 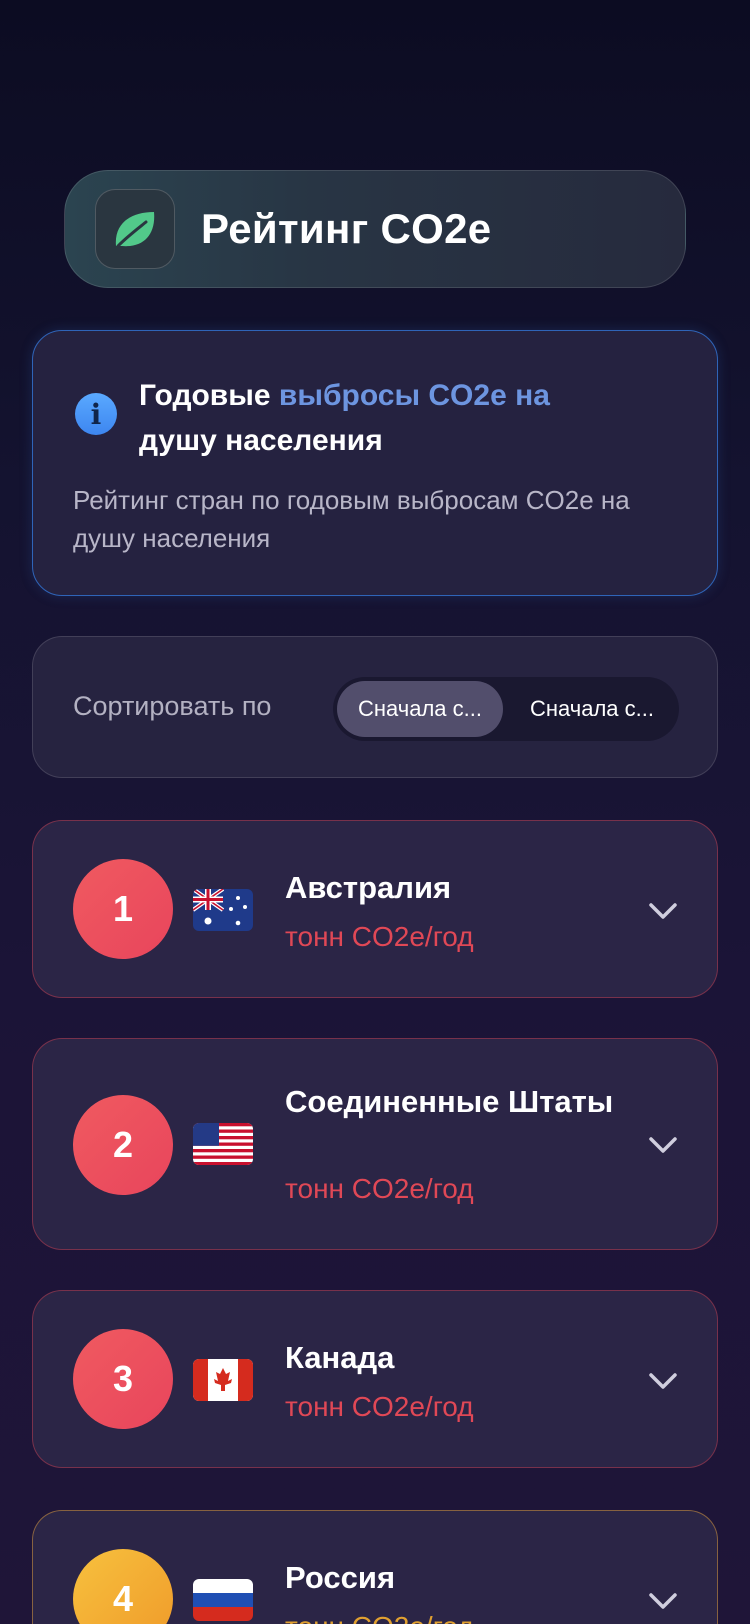 What do you see at coordinates (172, 706) in the screenshot?
I see `sort-label: Сортировать по` at bounding box center [172, 706].